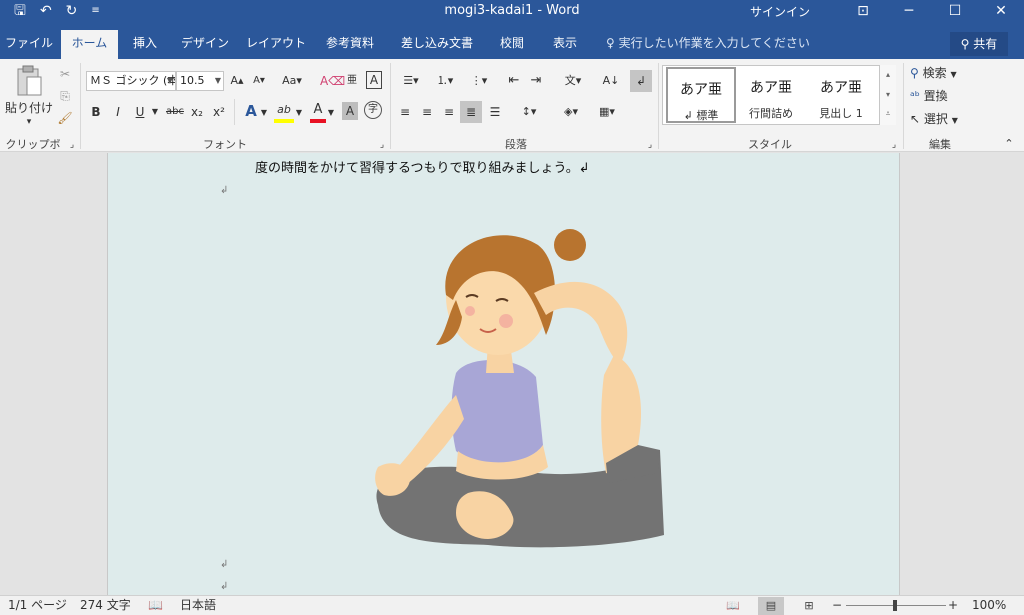 The width and height of the screenshot is (1024, 615). Describe the element at coordinates (284, 112) in the screenshot. I see `highlight-color-icon: ab` at that location.